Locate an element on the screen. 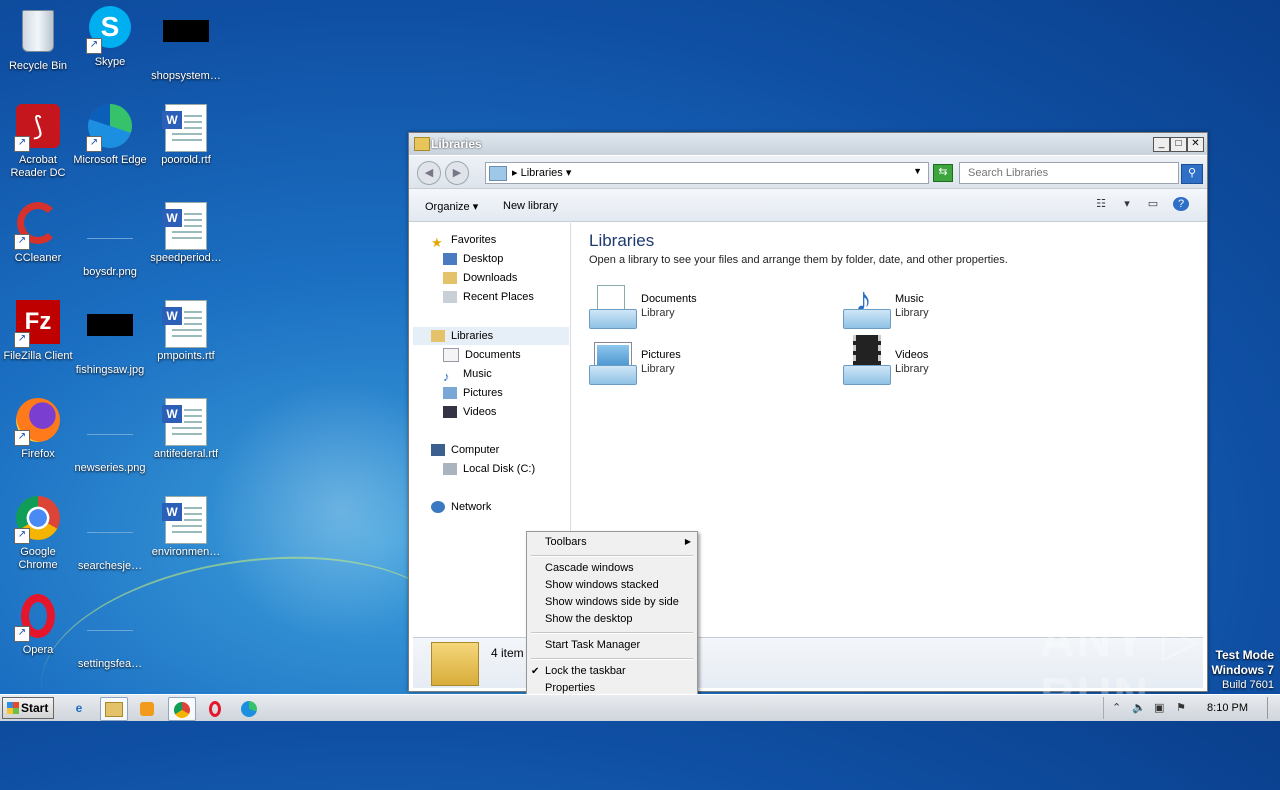 The image size is (1280, 790). preview-pane-icon: ▭ is located at coordinates (1153, 204).